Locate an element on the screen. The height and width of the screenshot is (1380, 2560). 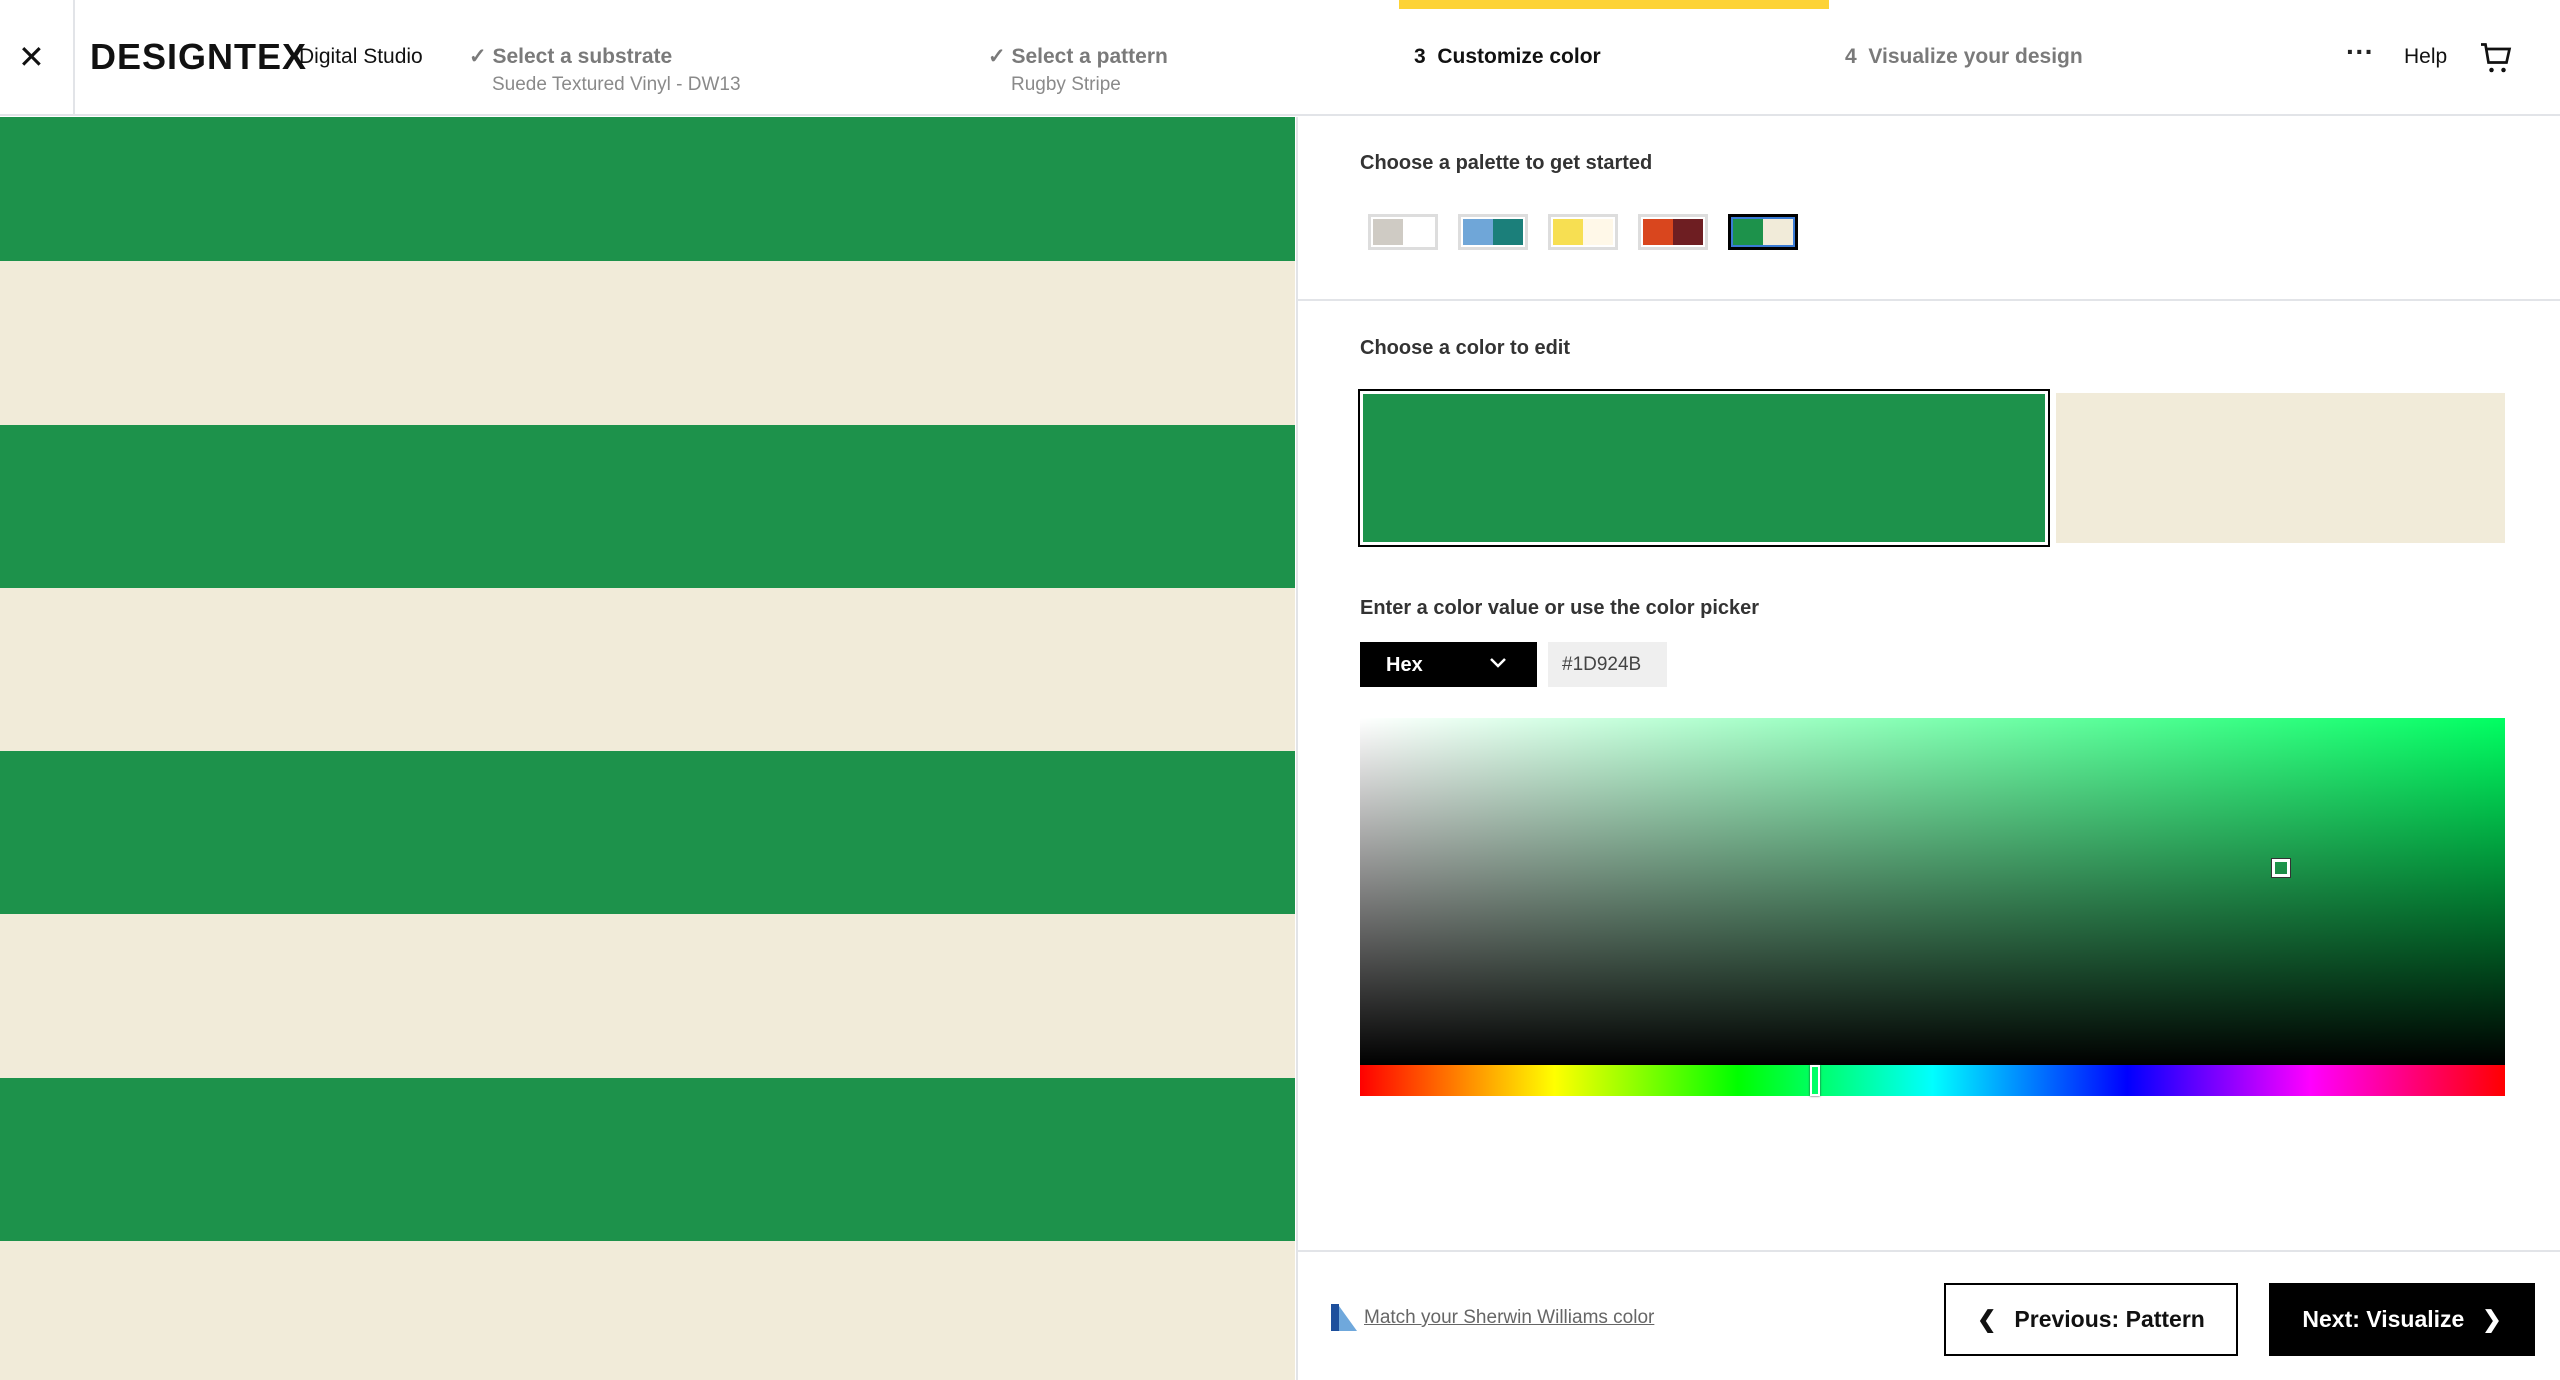
chevron-left-icon: ❮ is located at coordinates (1987, 1319).